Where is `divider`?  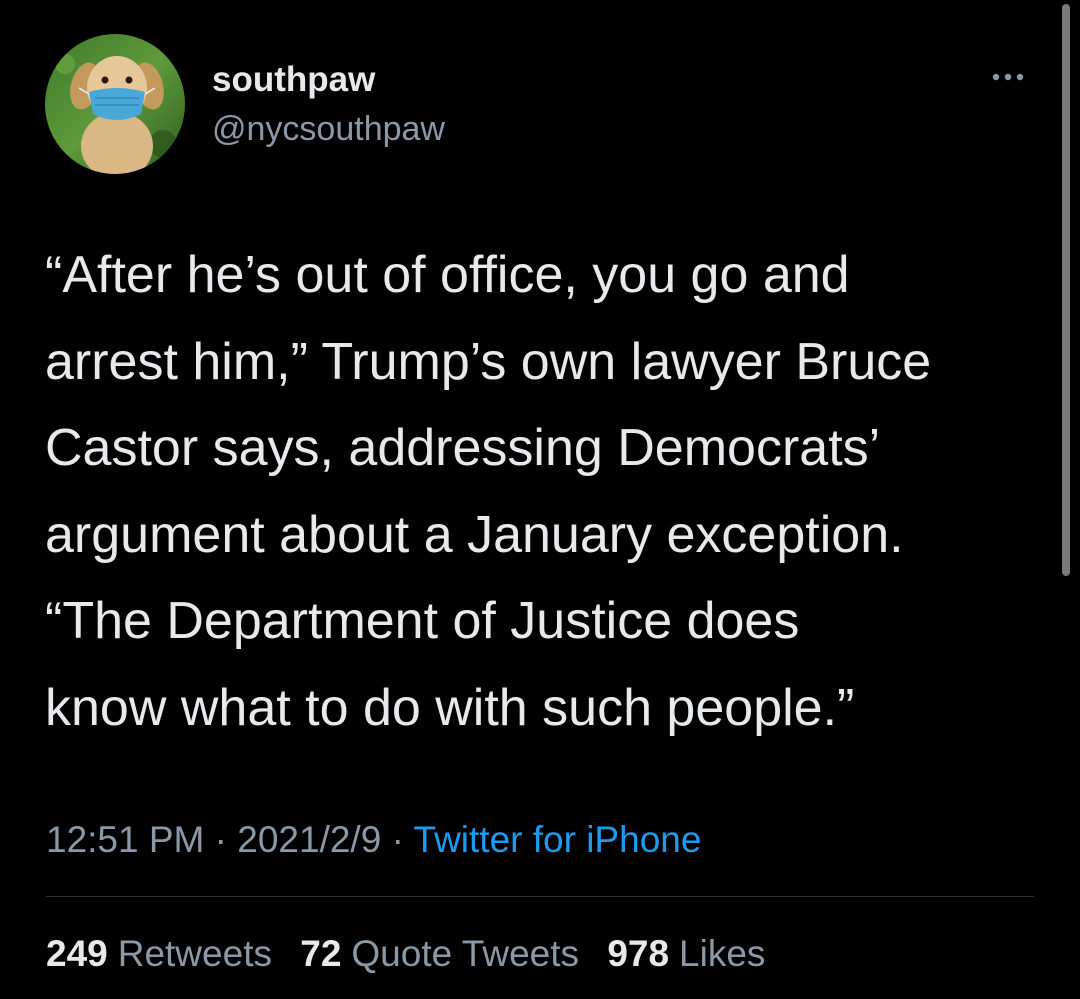
divider is located at coordinates (540, 896).